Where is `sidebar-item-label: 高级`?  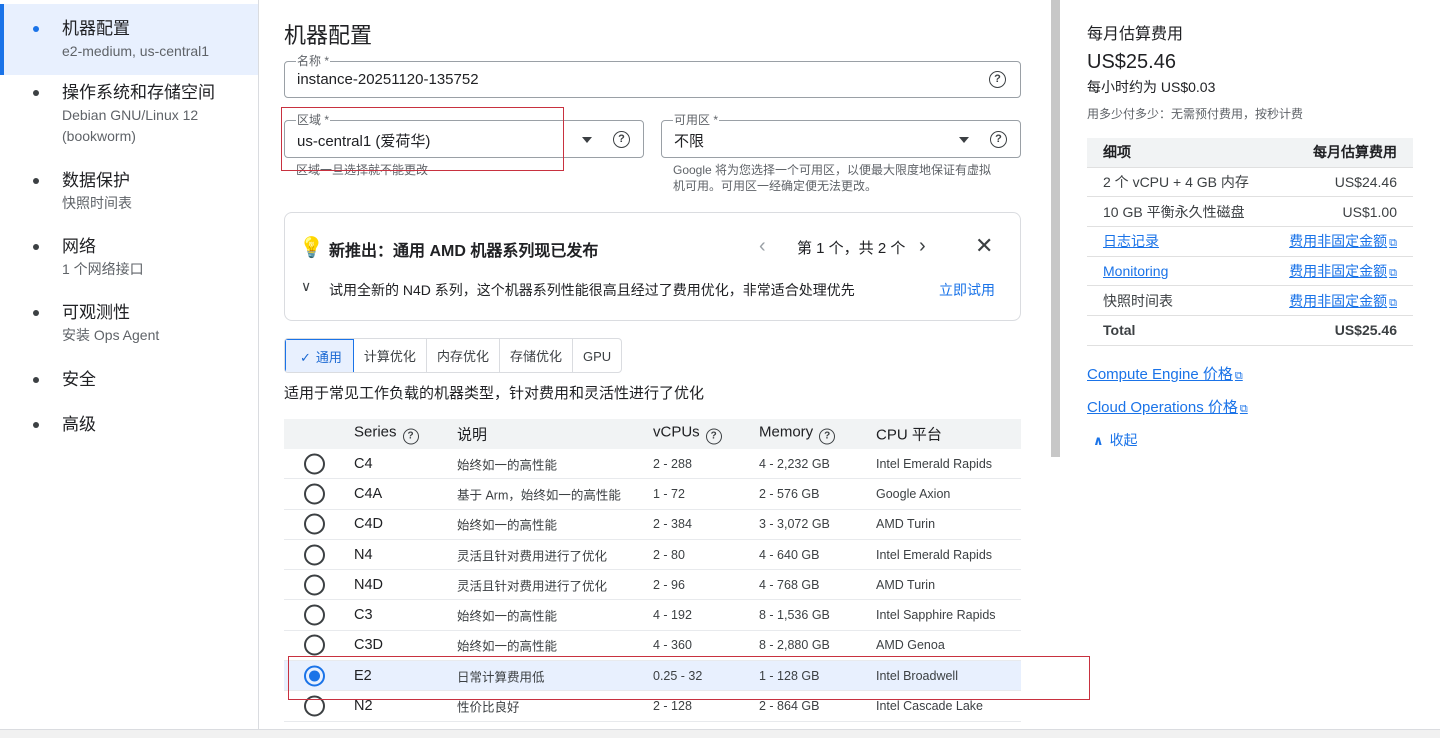
sidebar-item-label: 高级 is located at coordinates (79, 424).